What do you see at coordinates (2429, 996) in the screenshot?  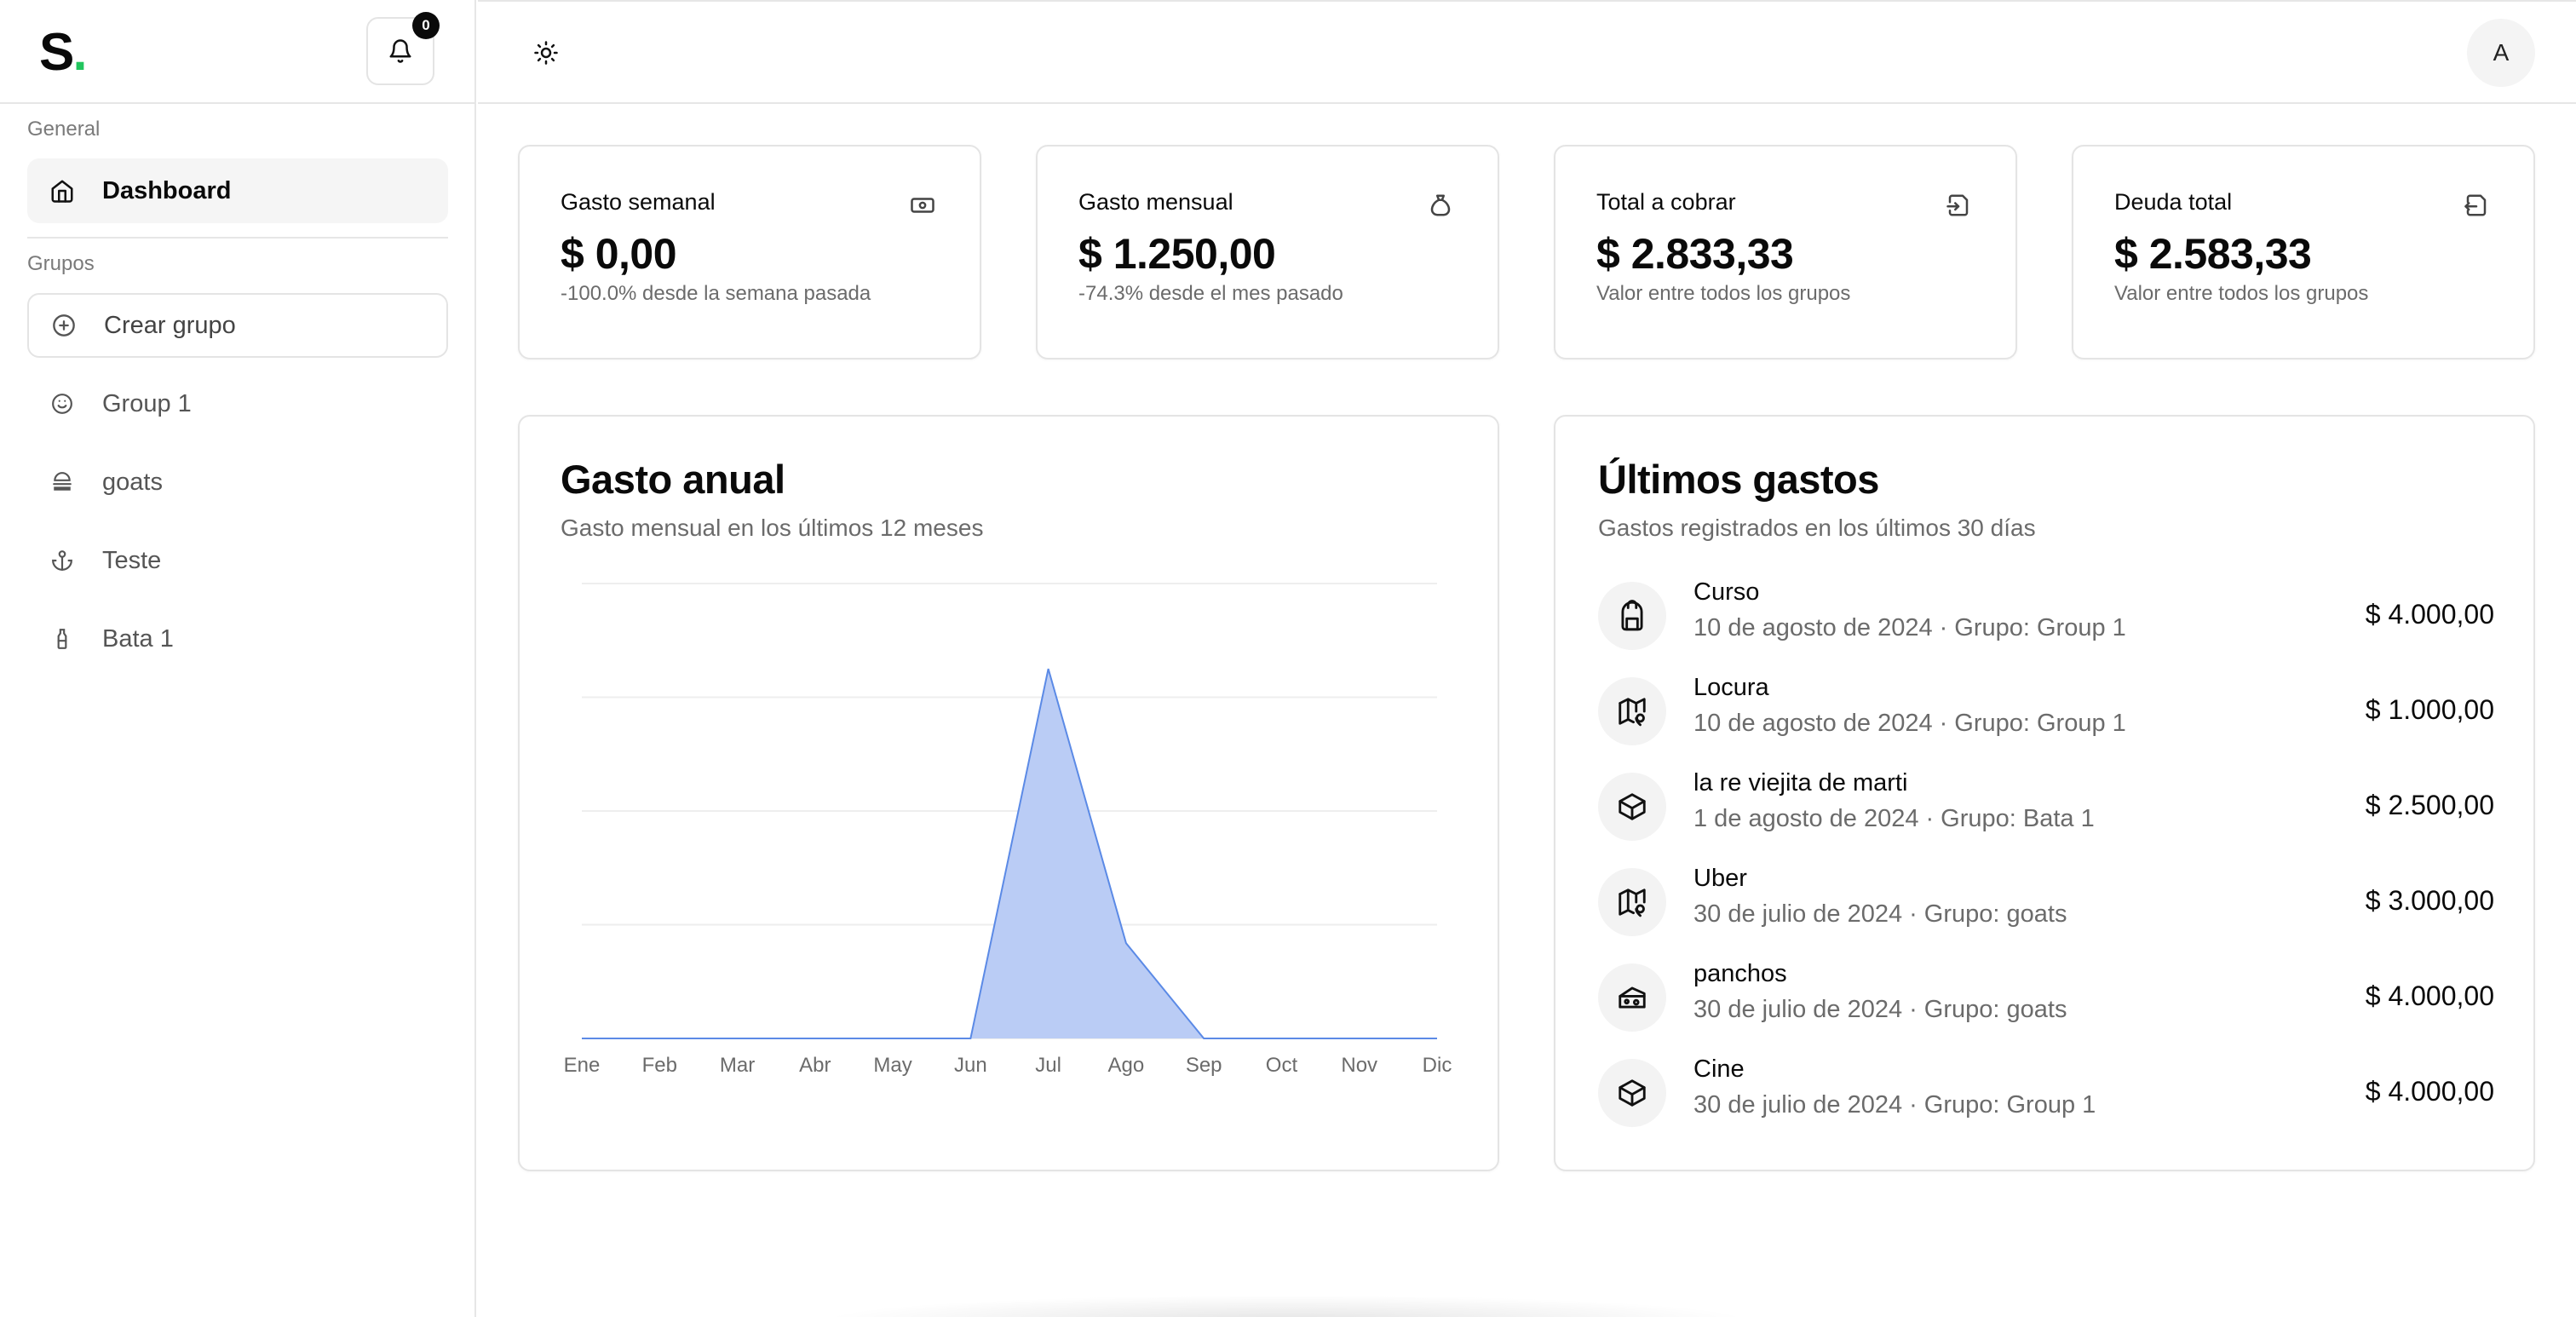 I see `expense-amount: $ 4.000,00` at bounding box center [2429, 996].